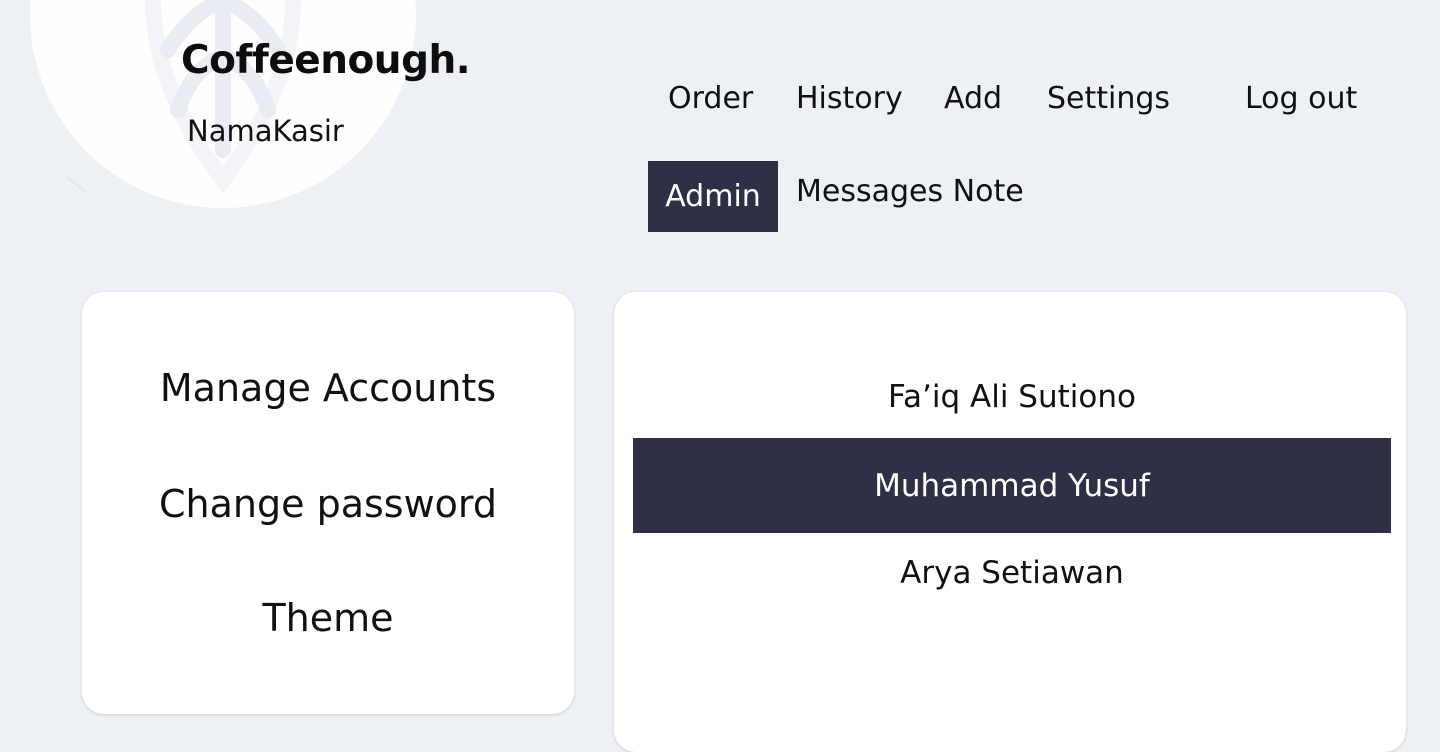 This screenshot has height=752, width=1440. I want to click on nav-order: Order, so click(710, 99).